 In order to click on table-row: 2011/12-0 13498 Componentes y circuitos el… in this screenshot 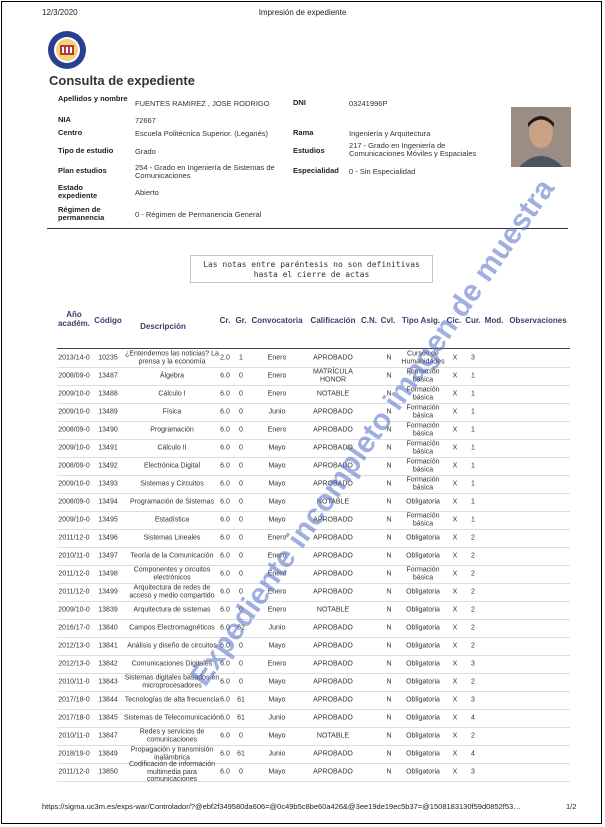, I will do `click(302, 574)`.